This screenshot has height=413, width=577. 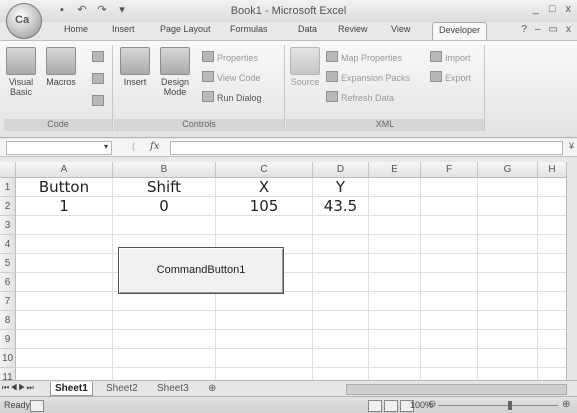 What do you see at coordinates (264, 170) in the screenshot?
I see `column-header: C` at bounding box center [264, 170].